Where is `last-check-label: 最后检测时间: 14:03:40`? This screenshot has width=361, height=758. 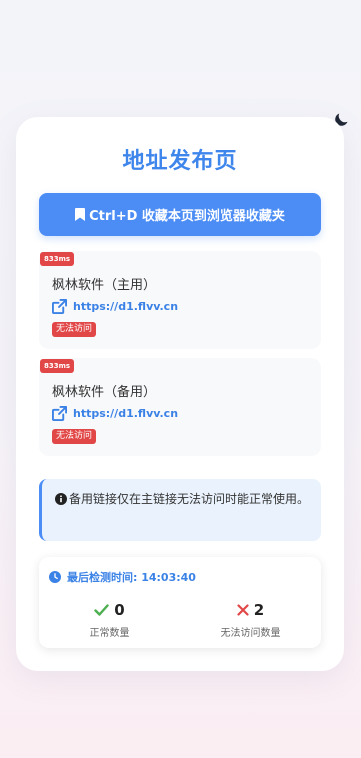 last-check-label: 最后检测时间: 14:03:40 is located at coordinates (131, 577).